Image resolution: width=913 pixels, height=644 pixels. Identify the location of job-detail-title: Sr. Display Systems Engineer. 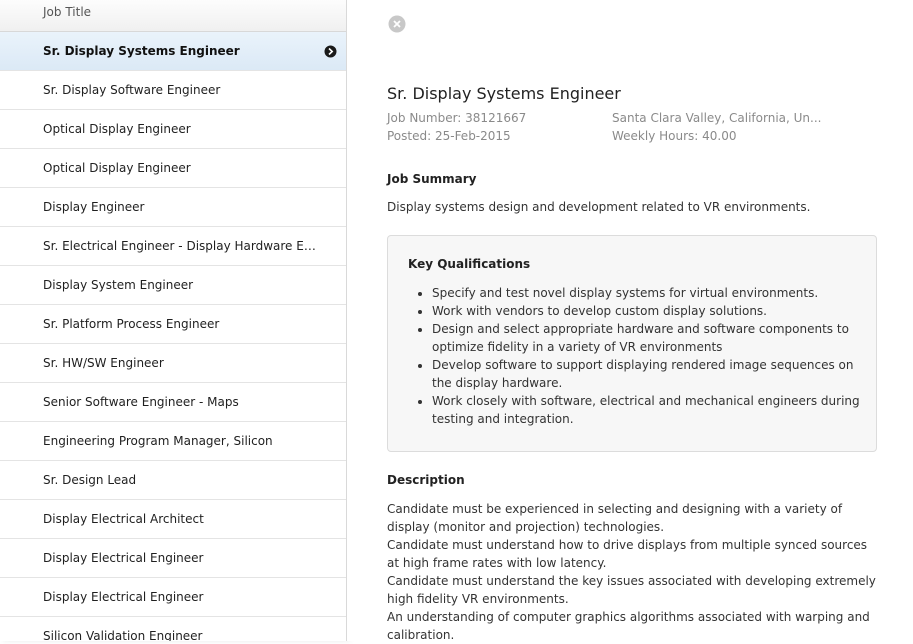
(504, 93).